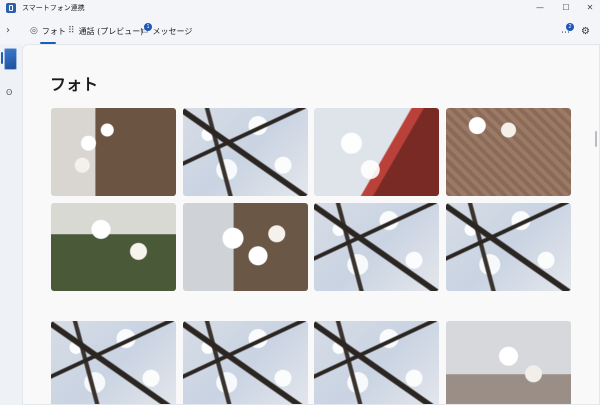 This screenshot has height=405, width=600. Describe the element at coordinates (300, 8) in the screenshot. I see `title-bar: スマートフォン連携 — ☐ ✕` at that location.